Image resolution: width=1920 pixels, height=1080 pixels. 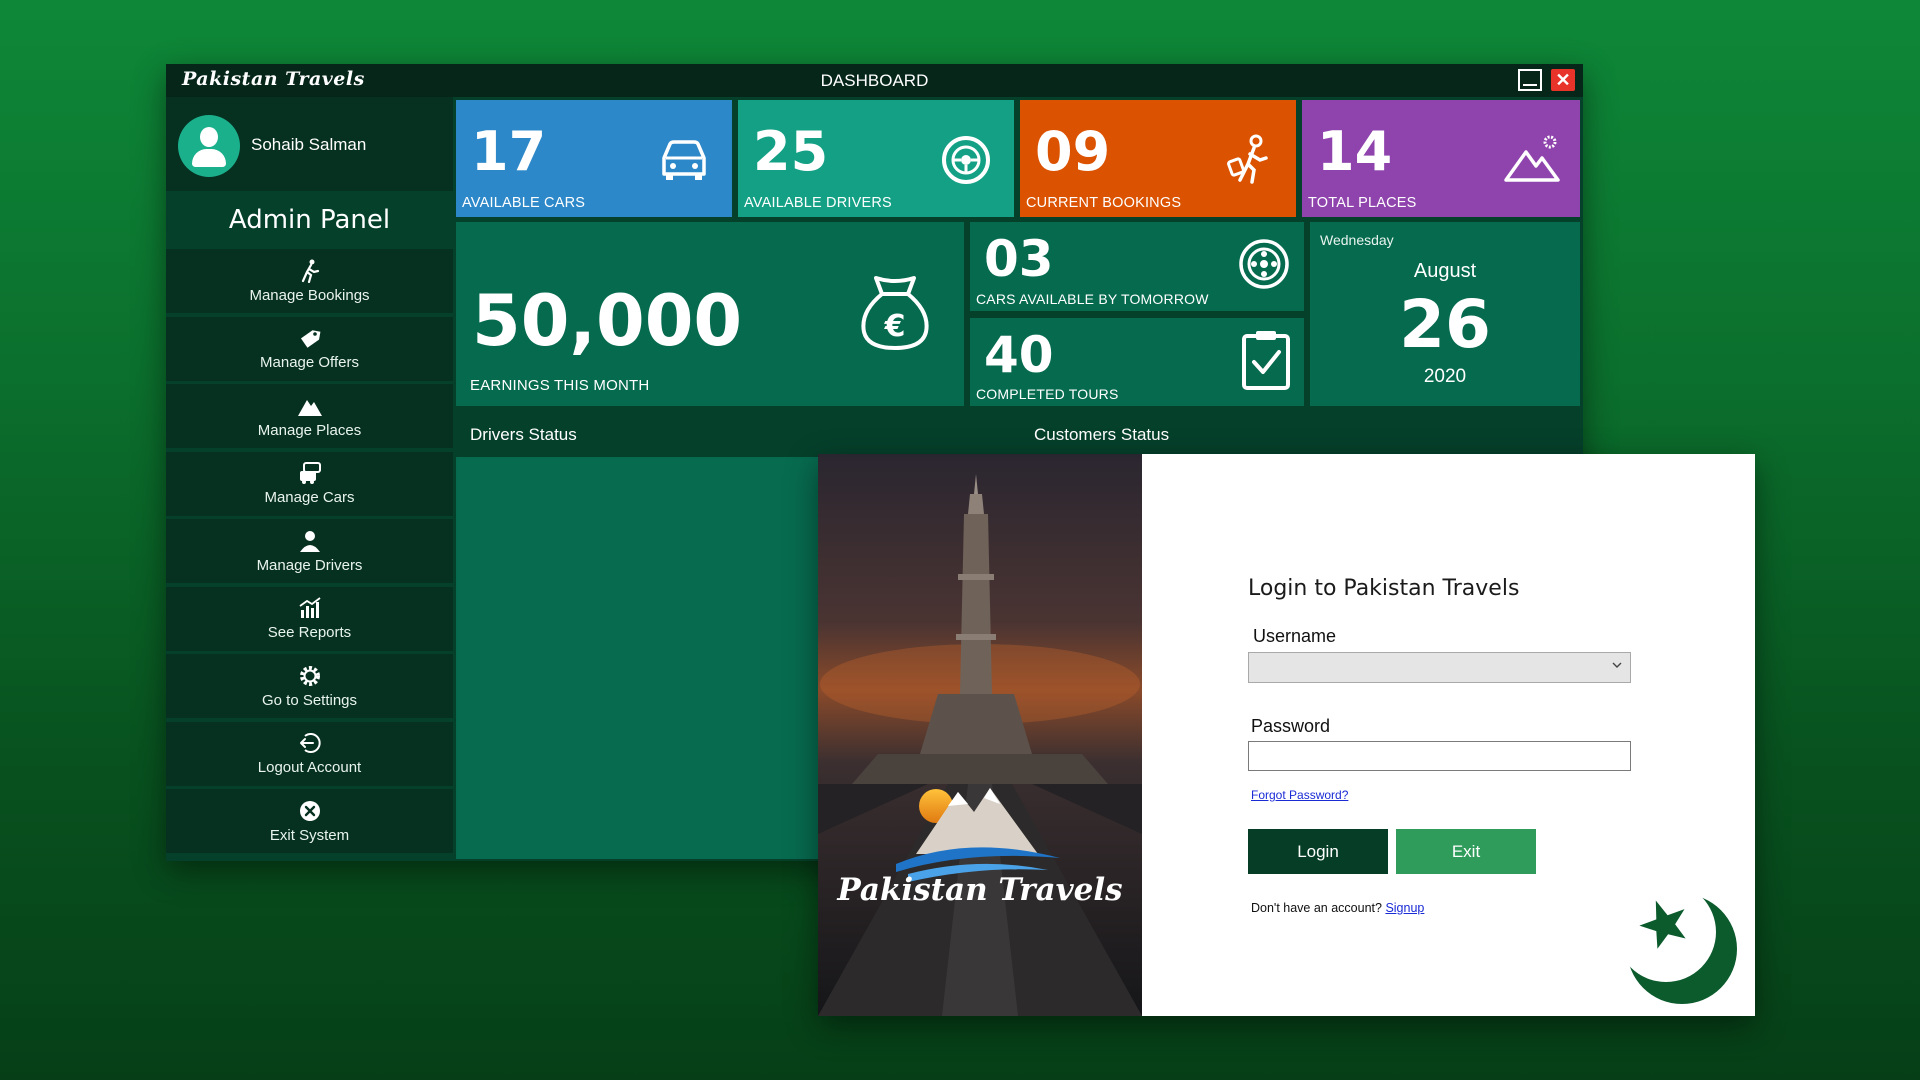 I want to click on tile-available-cars: 17 AVAILABLE CARS, so click(x=594, y=158).